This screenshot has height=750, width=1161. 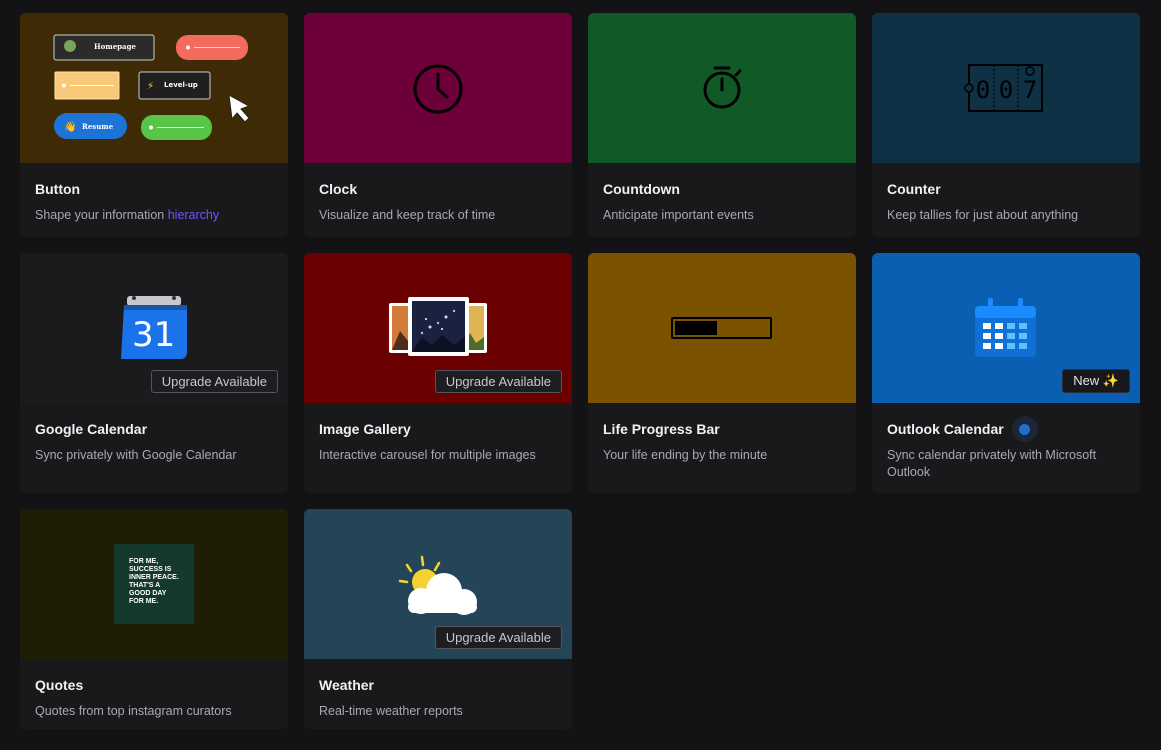 I want to click on widget-description: Visualize and keep track of time, so click(x=407, y=215).